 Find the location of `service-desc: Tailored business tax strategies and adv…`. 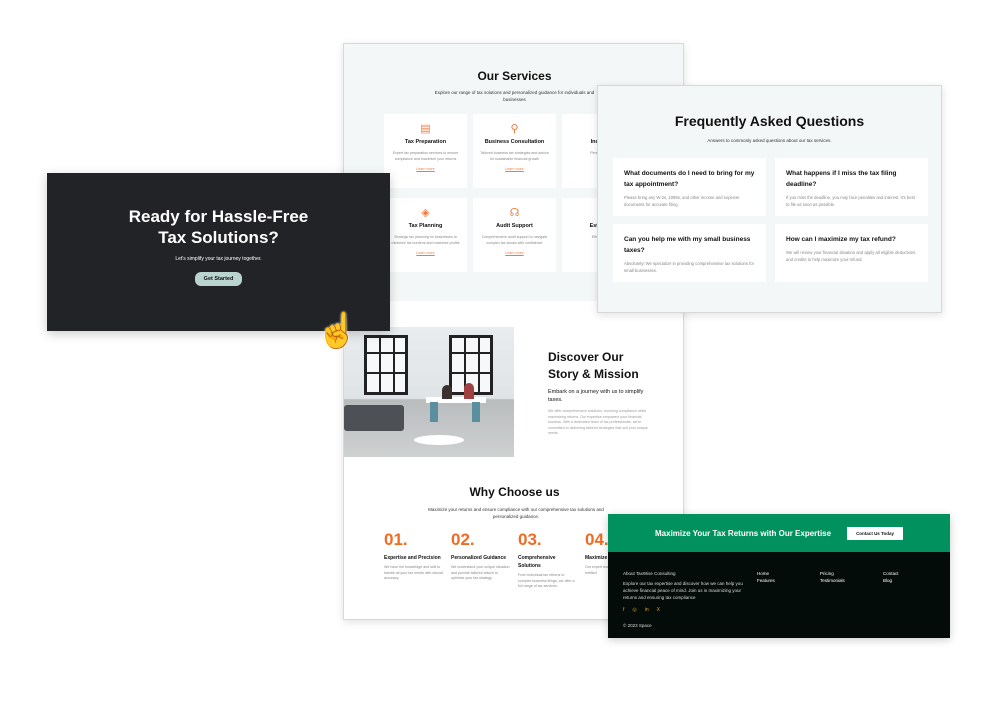

service-desc: Tailored business tax strategies and adv… is located at coordinates (514, 156).